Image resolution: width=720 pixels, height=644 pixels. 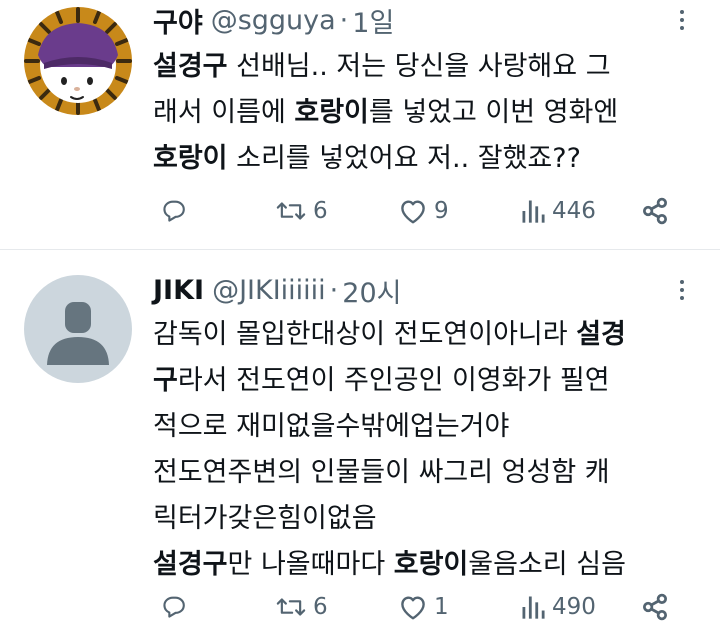 What do you see at coordinates (310, 564) in the screenshot?
I see `text-segment: 만 나올때마다` at bounding box center [310, 564].